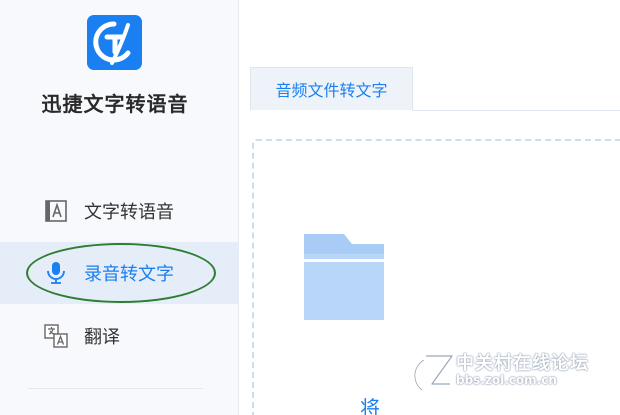  Describe the element at coordinates (102, 337) in the screenshot. I see `sidebar-item-label: 翻译` at that location.